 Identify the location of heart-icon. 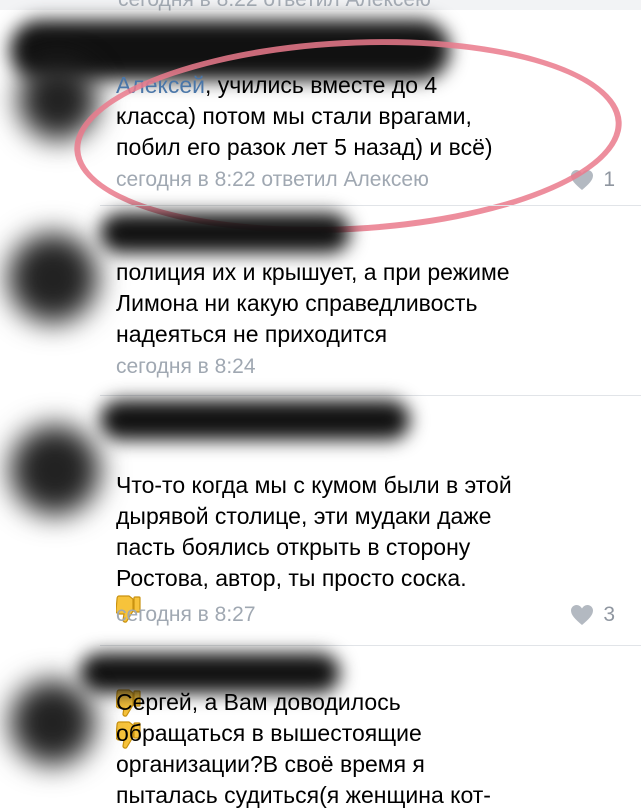
(582, 615).